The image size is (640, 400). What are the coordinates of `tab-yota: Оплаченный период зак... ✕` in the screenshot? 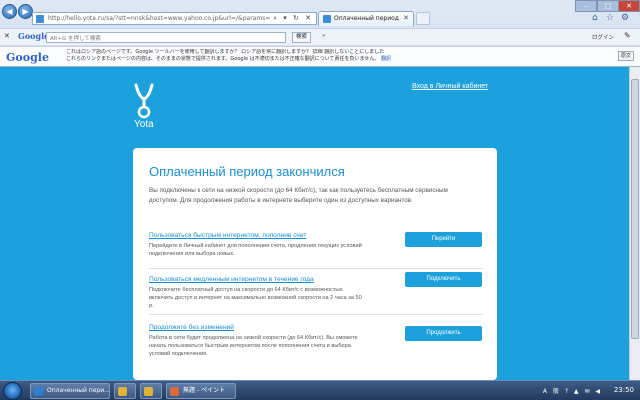 It's located at (366, 18).